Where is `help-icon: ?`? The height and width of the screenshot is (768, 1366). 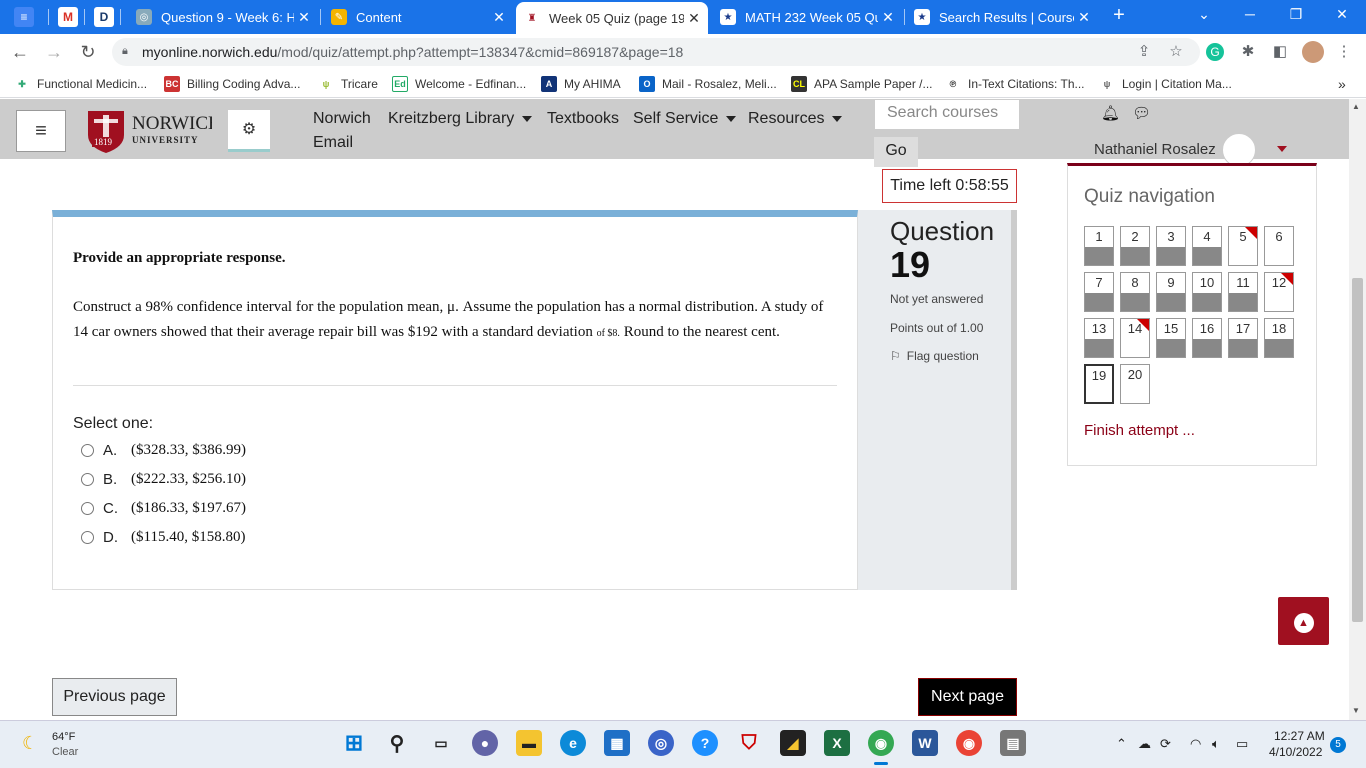
help-icon: ? is located at coordinates (705, 743).